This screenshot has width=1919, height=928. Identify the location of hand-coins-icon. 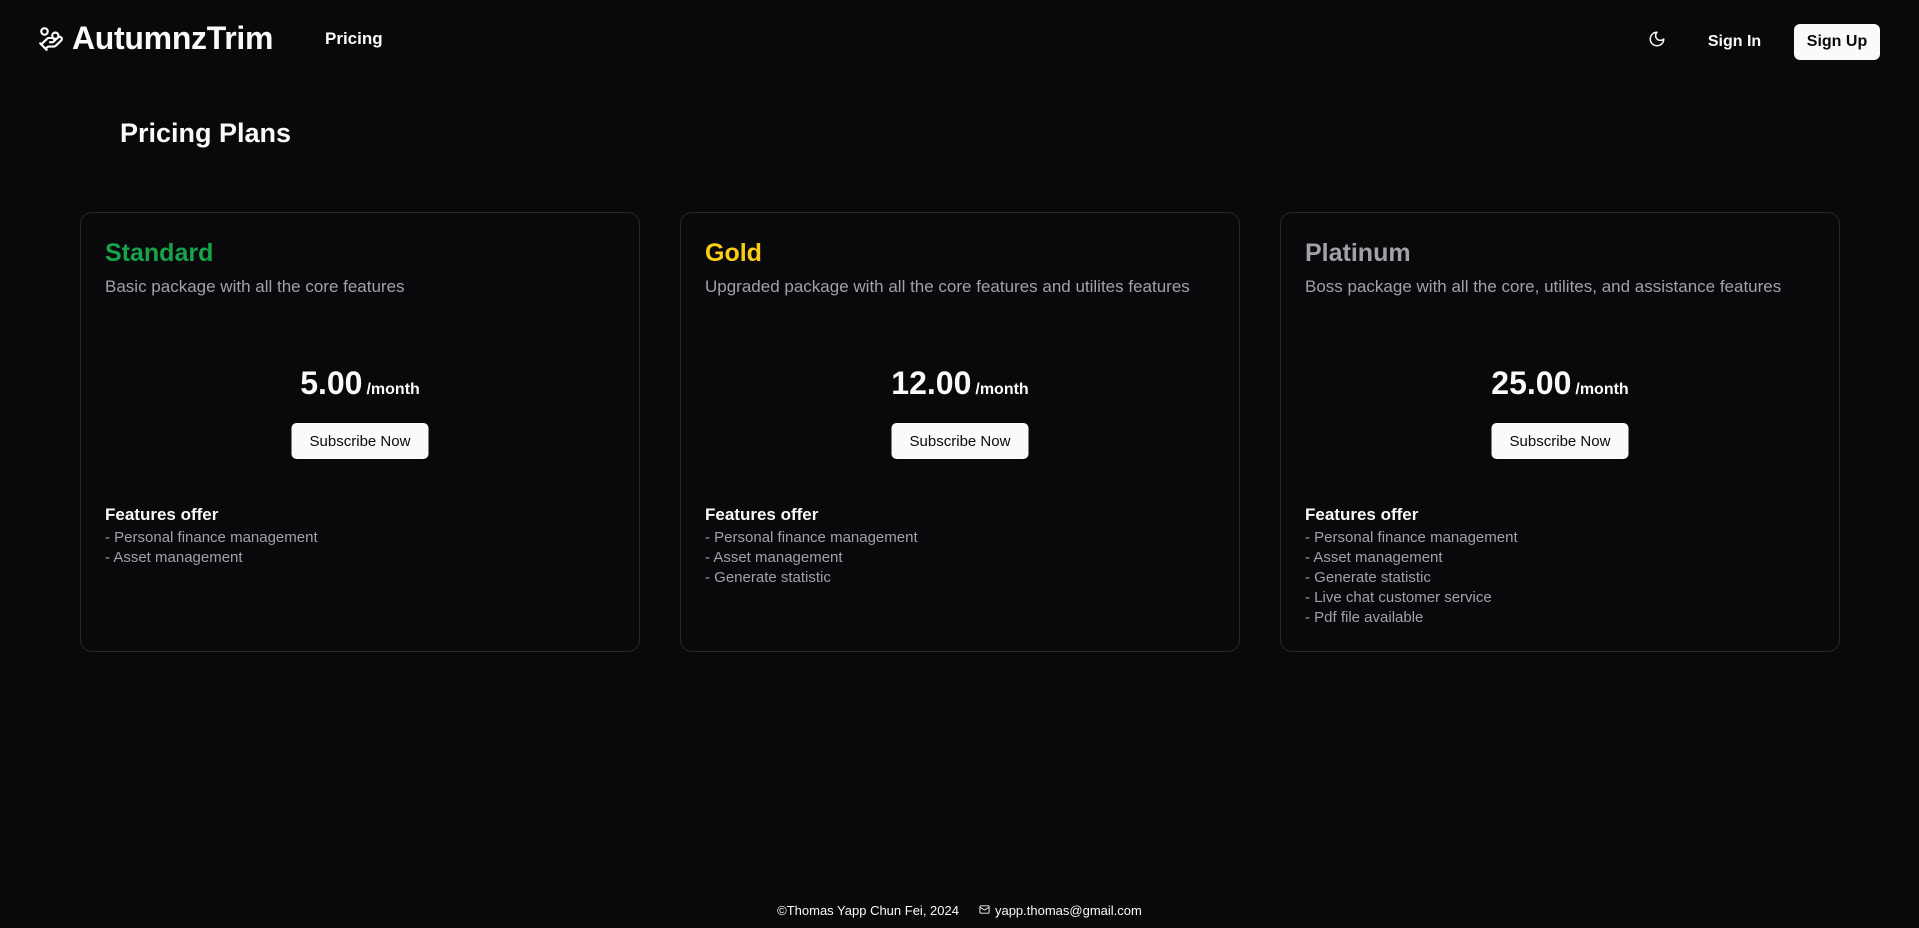
(51, 39).